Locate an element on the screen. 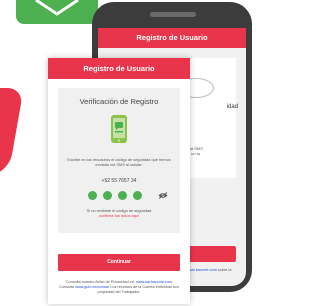 This screenshot has width=320, height=306. top-chevron-banner is located at coordinates (57, 12).